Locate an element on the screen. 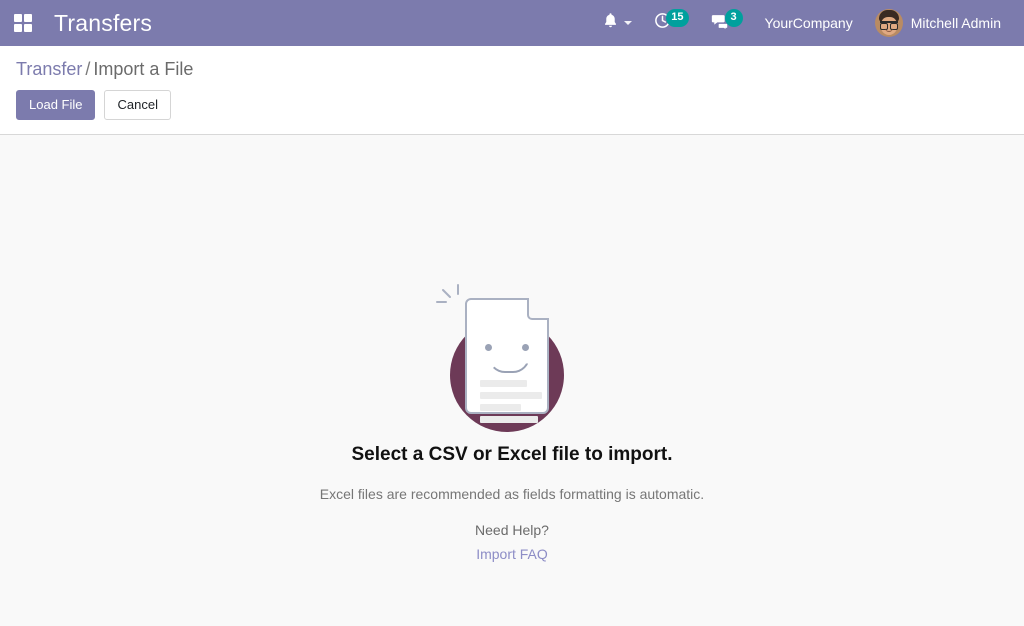 The image size is (1024, 626). breadcrumb: Transfer / Import a File is located at coordinates (512, 69).